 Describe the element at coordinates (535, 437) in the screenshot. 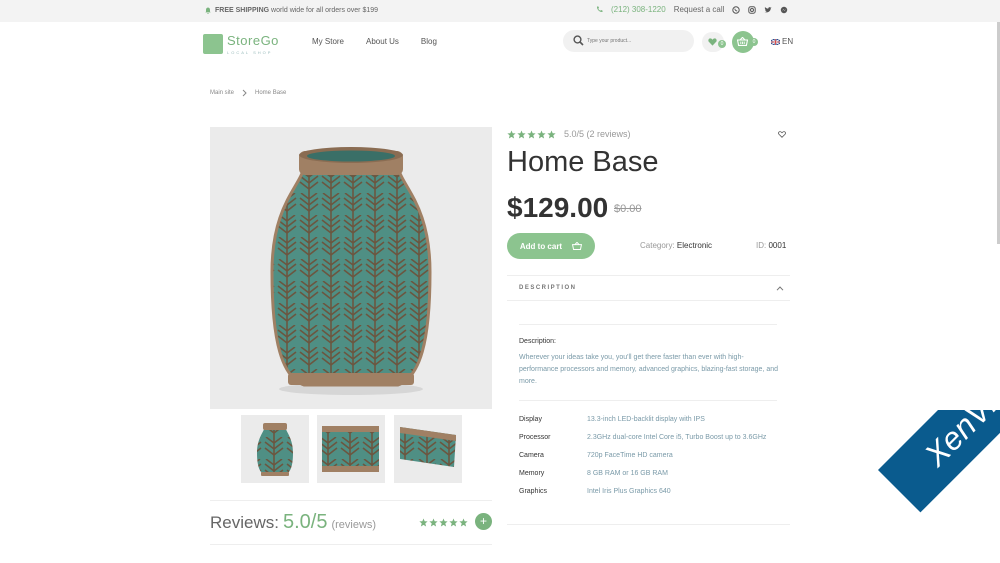

I see `spec-key: Processor` at that location.